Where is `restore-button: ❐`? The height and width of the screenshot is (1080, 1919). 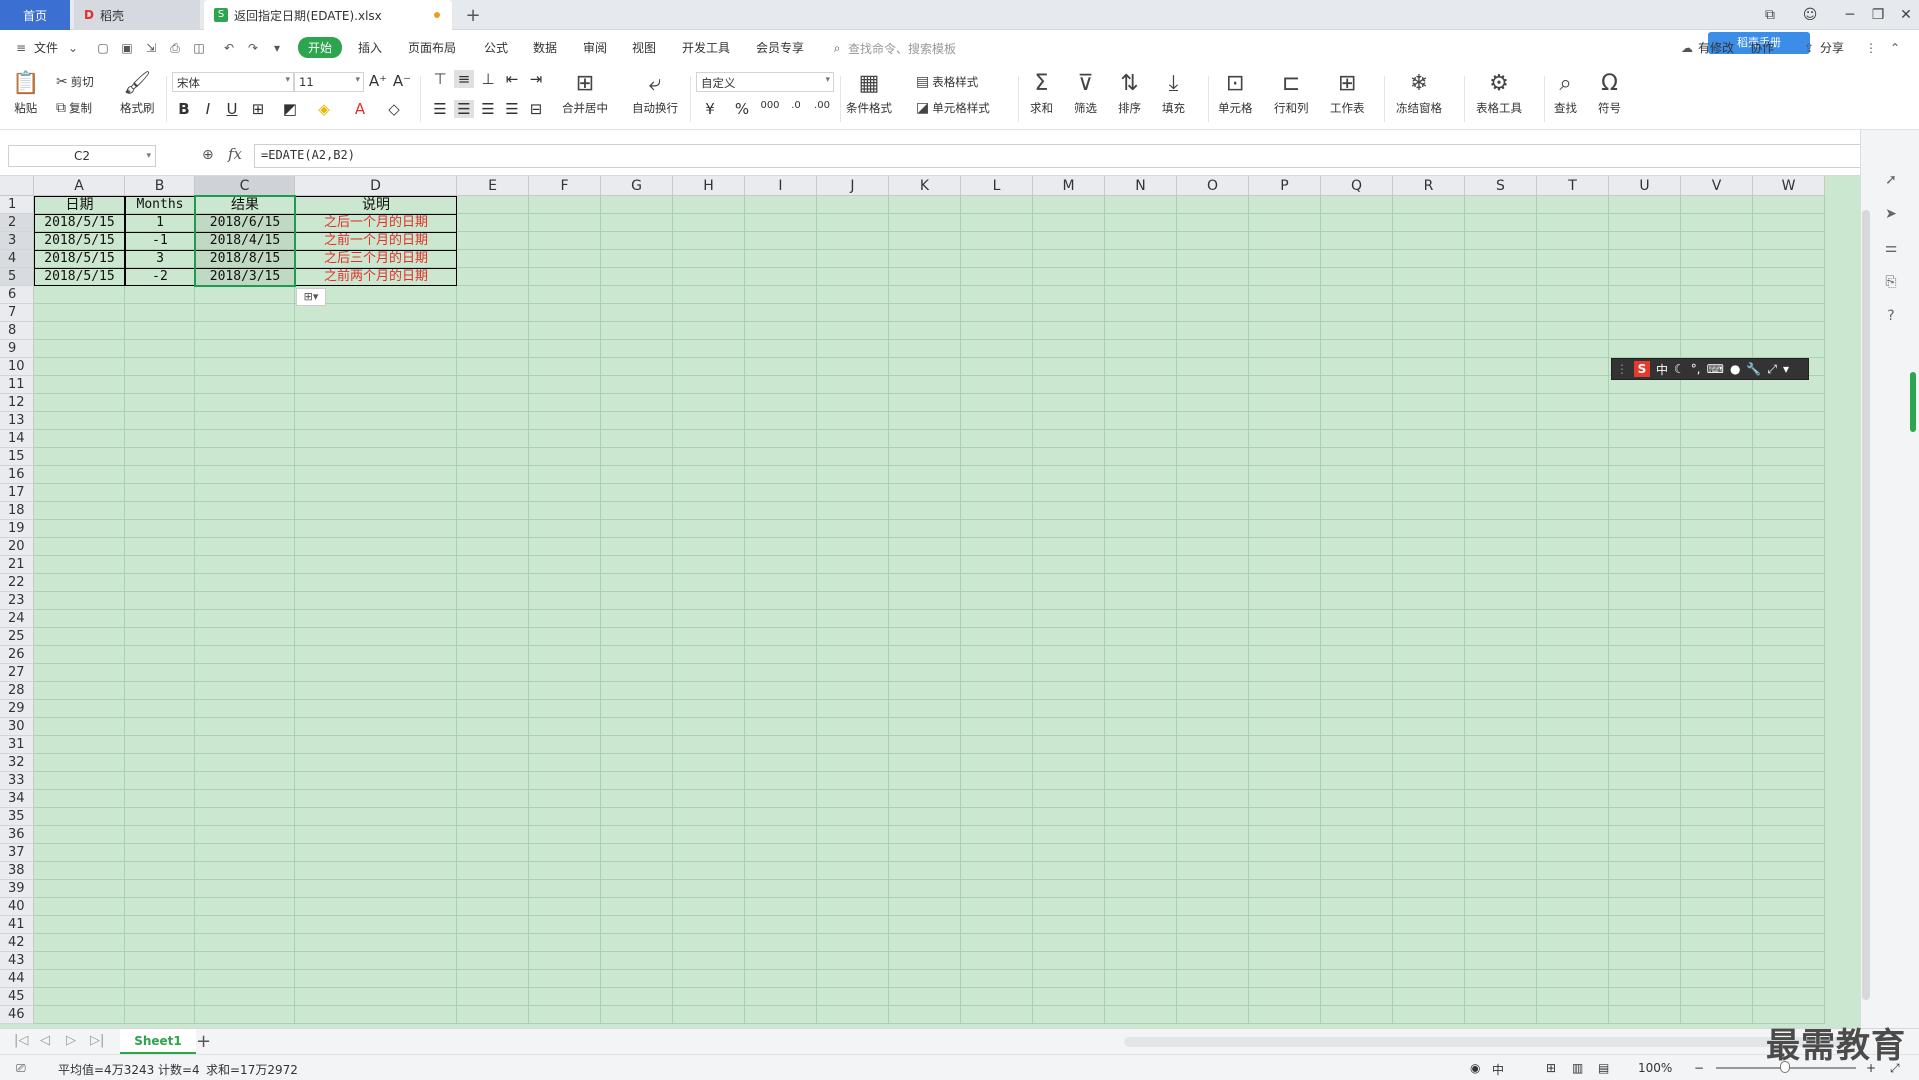 restore-button: ❐ is located at coordinates (1878, 15).